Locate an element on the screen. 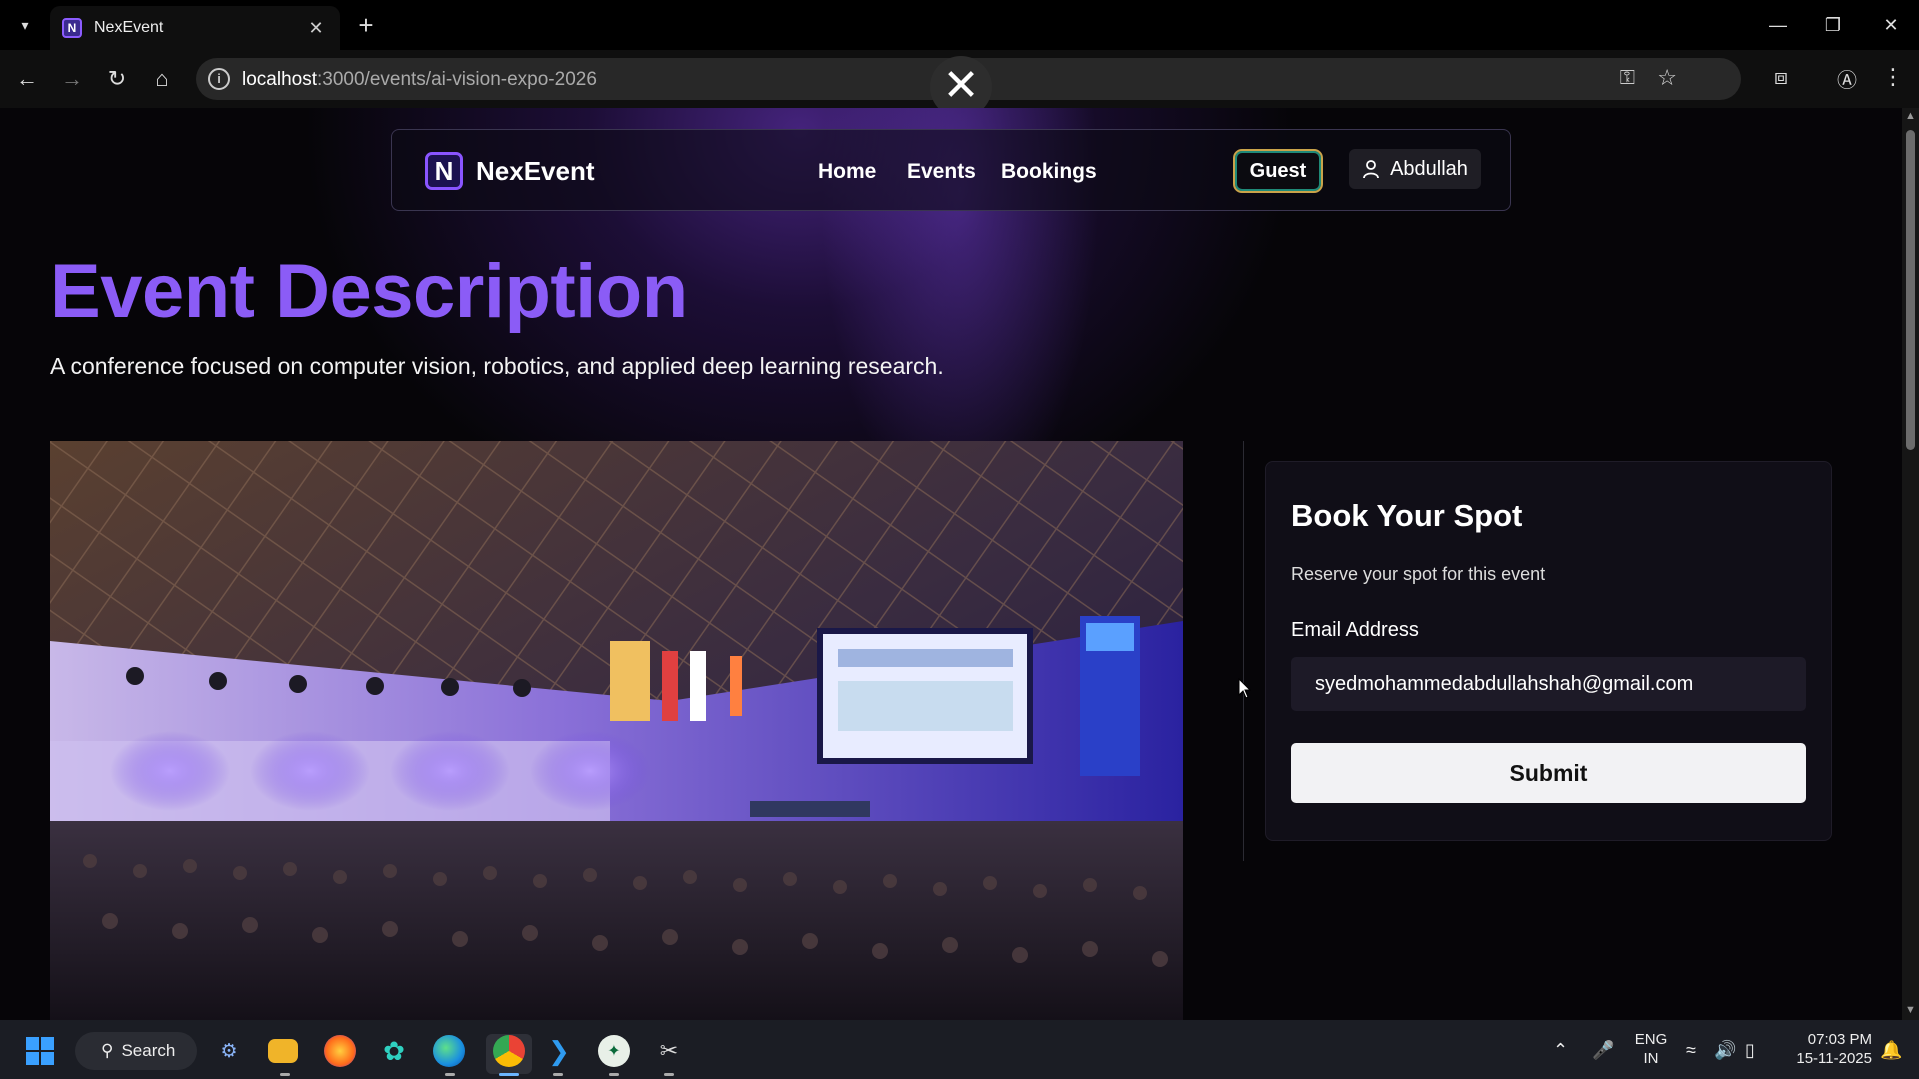 Image resolution: width=1919 pixels, height=1079 pixels. user-profile-button: Abdullah is located at coordinates (1415, 169).